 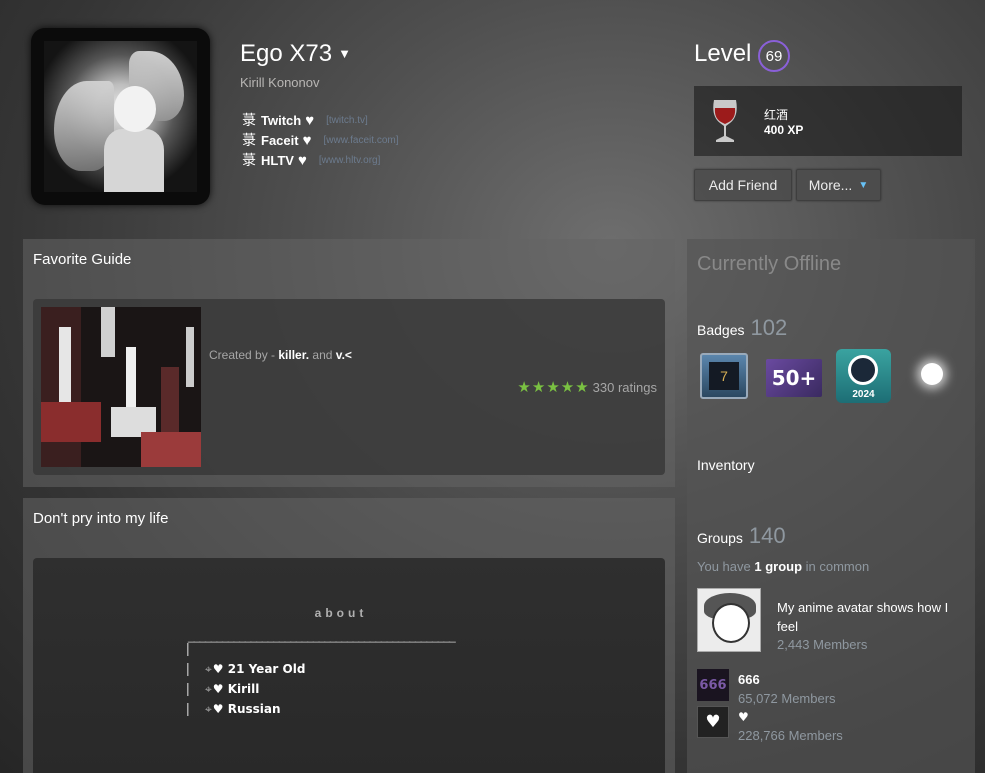 I want to click on about-line: ⌖♥ Russian, so click(x=243, y=709).